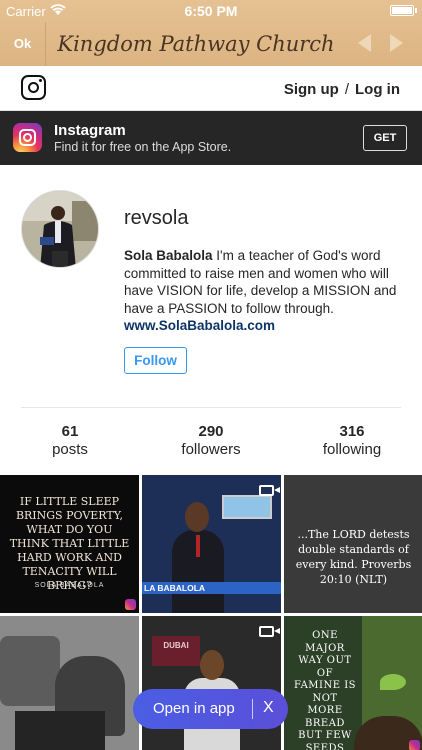 The height and width of the screenshot is (750, 422). What do you see at coordinates (211, 544) in the screenshot?
I see `post-thumbnail: LA BABALOLA` at bounding box center [211, 544].